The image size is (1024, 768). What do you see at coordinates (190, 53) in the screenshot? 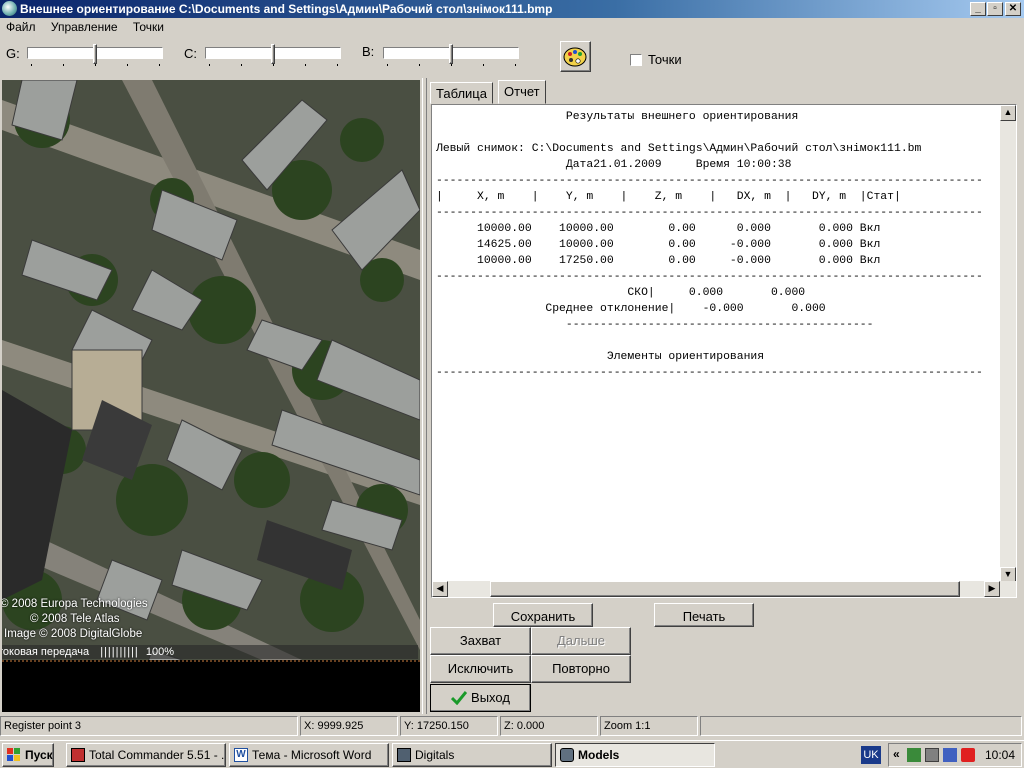
I see `c-label: C:` at bounding box center [190, 53].